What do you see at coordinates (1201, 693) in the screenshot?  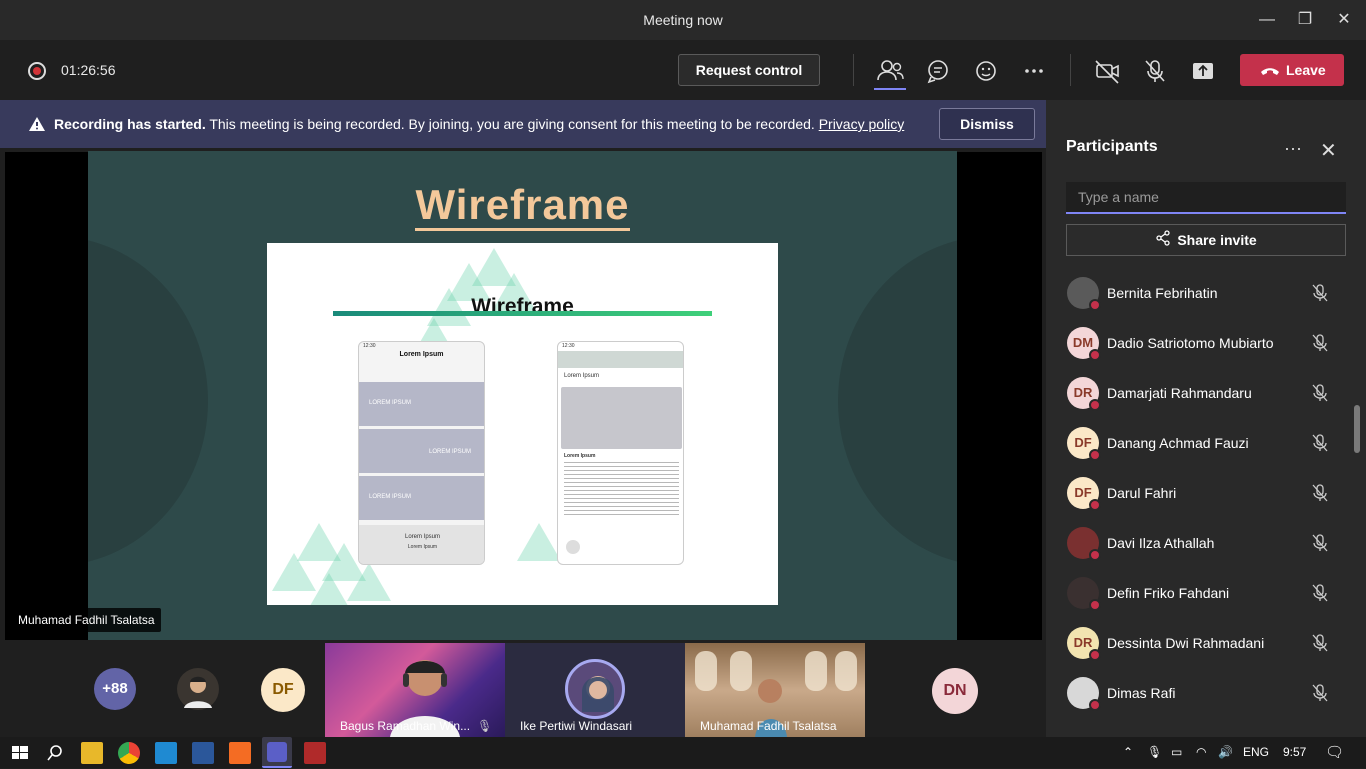 I see `participant-row: Dimas Rafi` at bounding box center [1201, 693].